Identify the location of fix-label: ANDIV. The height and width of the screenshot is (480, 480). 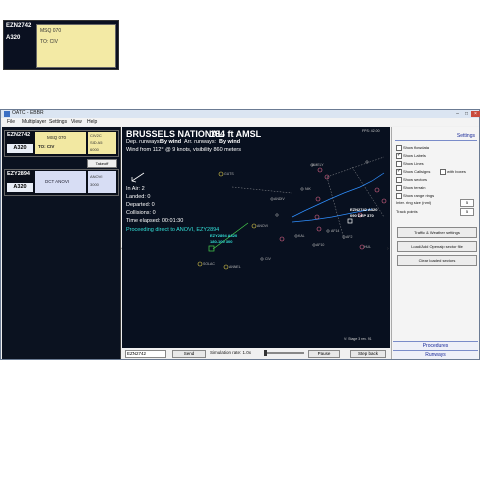
(279, 199).